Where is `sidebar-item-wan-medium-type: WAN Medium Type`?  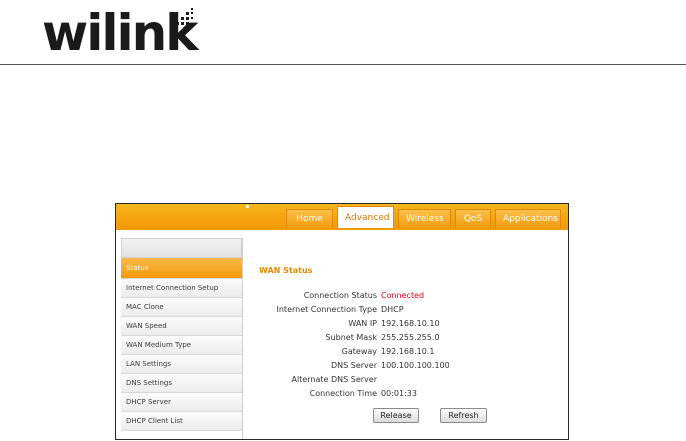
sidebar-item-wan-medium-type: WAN Medium Type is located at coordinates (181, 345).